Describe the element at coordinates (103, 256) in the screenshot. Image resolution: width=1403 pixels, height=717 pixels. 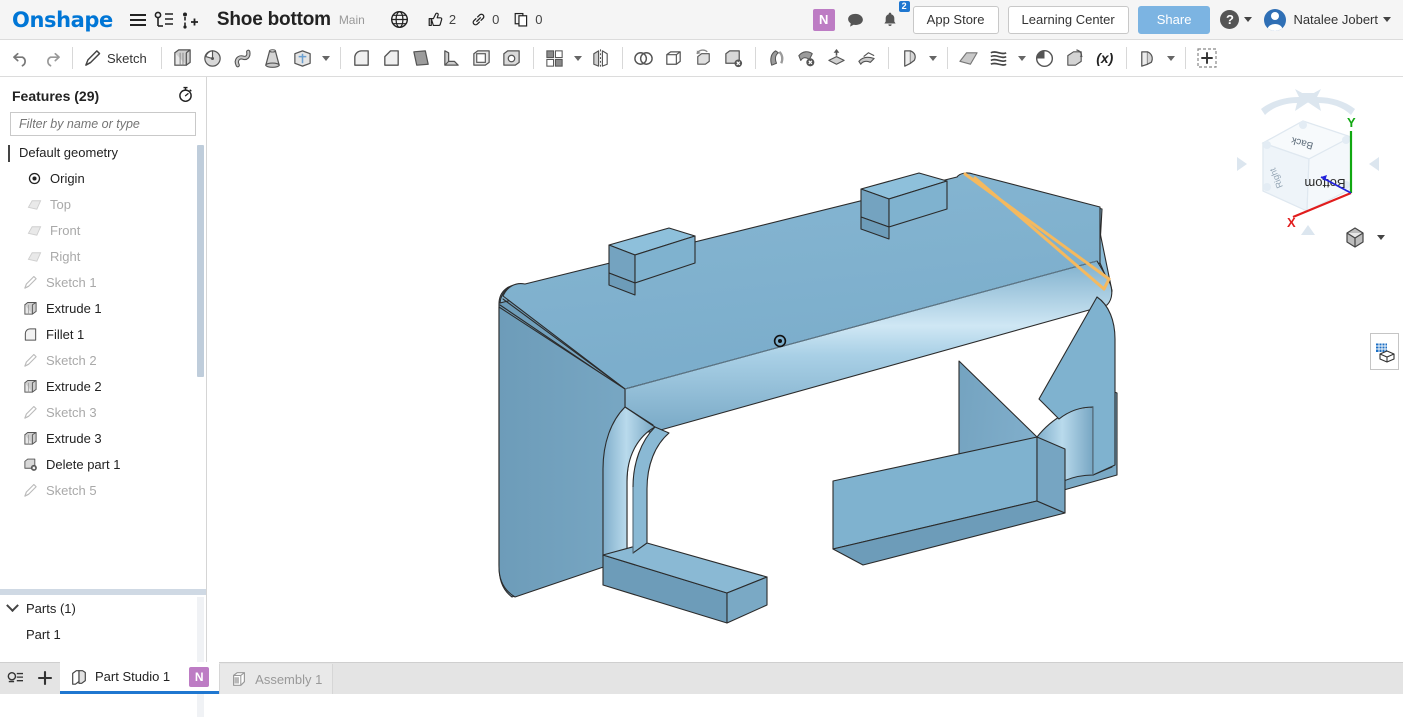
I see `tree-item-right: Right` at that location.